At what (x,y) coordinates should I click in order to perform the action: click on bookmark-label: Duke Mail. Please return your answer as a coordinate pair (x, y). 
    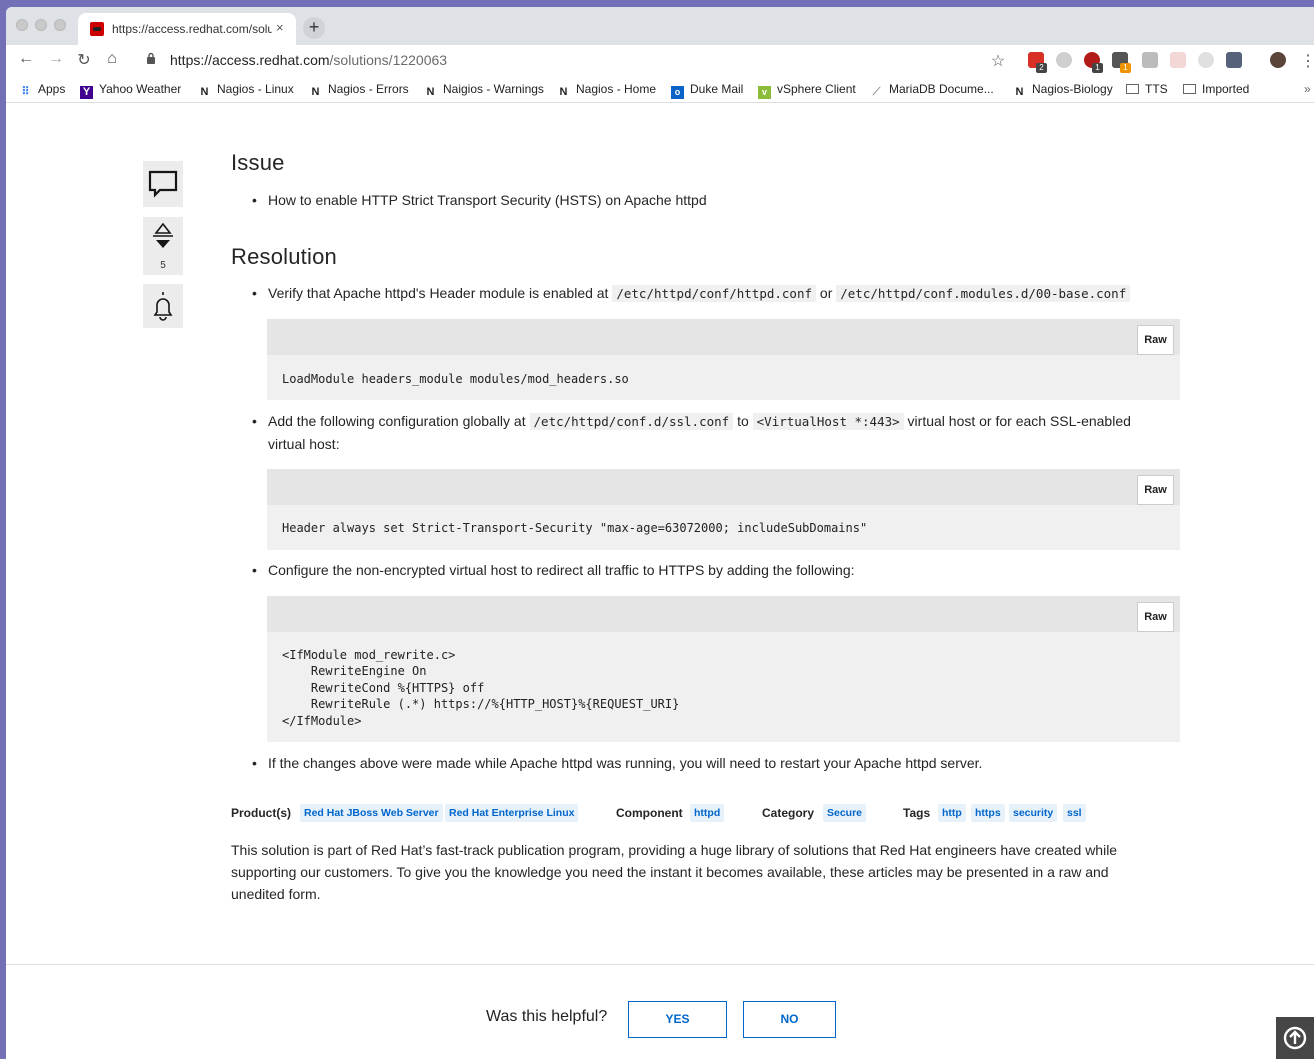
    Looking at the image, I should click on (717, 89).